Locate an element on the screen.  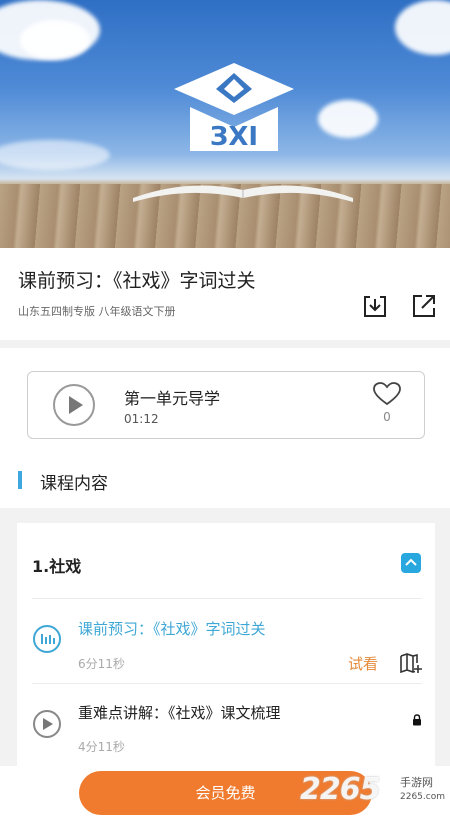
like-count: 0 is located at coordinates (387, 417).